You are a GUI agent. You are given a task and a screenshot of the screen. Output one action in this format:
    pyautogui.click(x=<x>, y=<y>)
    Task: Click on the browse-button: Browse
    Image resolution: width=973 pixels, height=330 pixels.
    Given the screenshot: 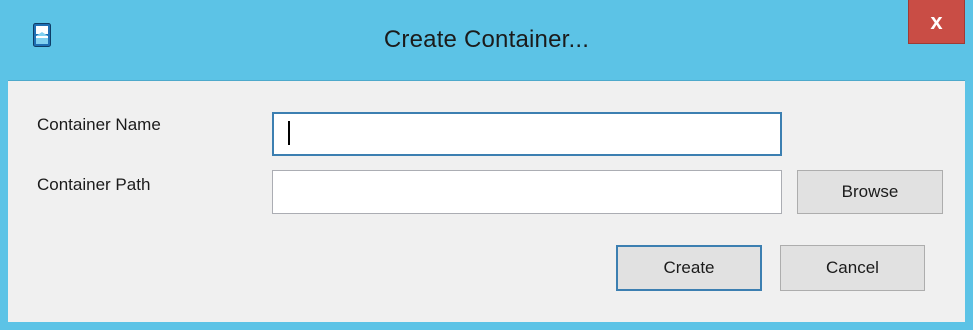 What is the action you would take?
    pyautogui.click(x=870, y=192)
    